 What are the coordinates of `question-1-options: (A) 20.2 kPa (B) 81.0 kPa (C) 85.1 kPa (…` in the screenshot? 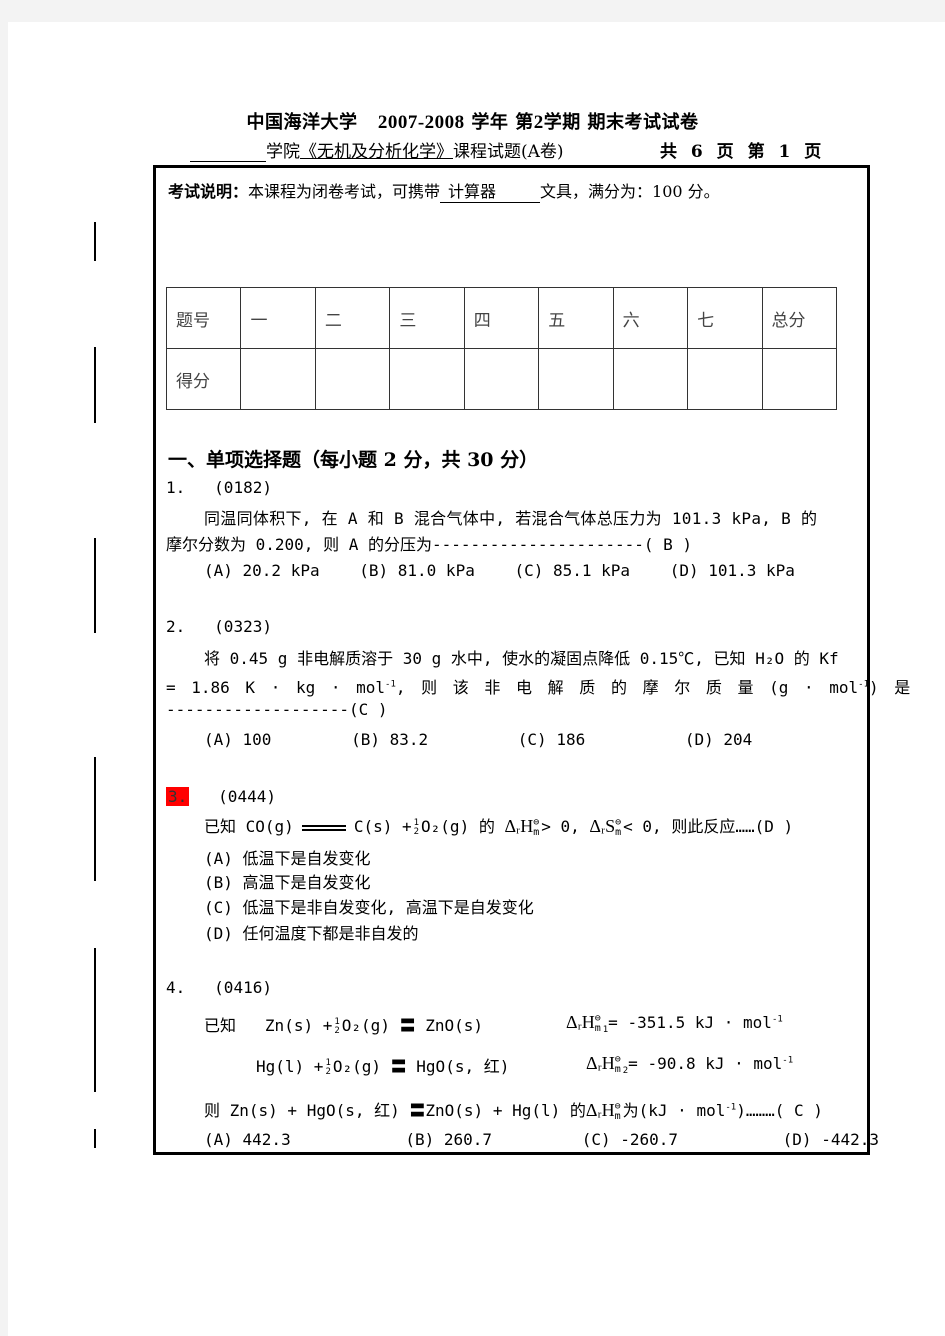 It's located at (499, 570).